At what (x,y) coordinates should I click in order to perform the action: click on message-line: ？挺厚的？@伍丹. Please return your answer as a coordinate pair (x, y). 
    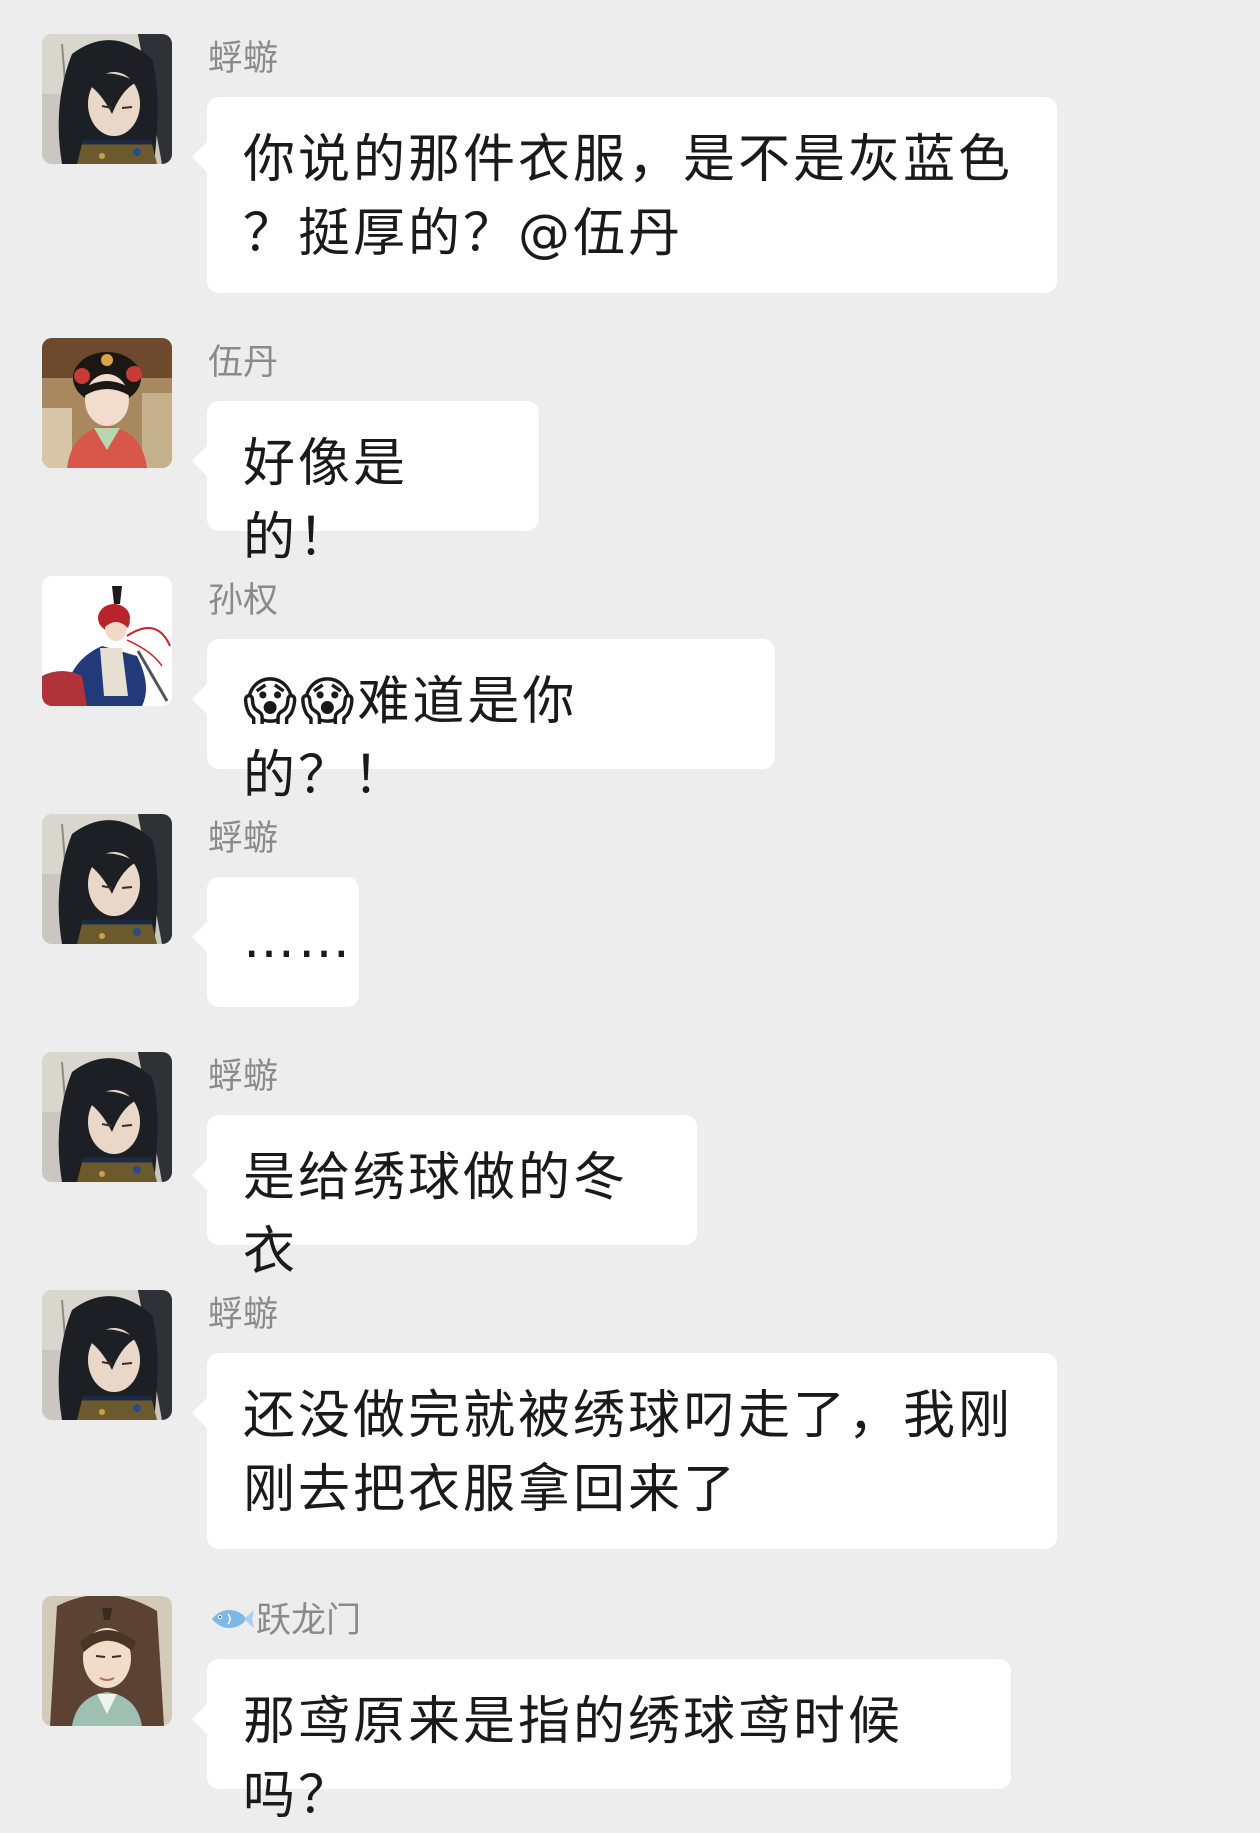
    Looking at the image, I should click on (463, 234).